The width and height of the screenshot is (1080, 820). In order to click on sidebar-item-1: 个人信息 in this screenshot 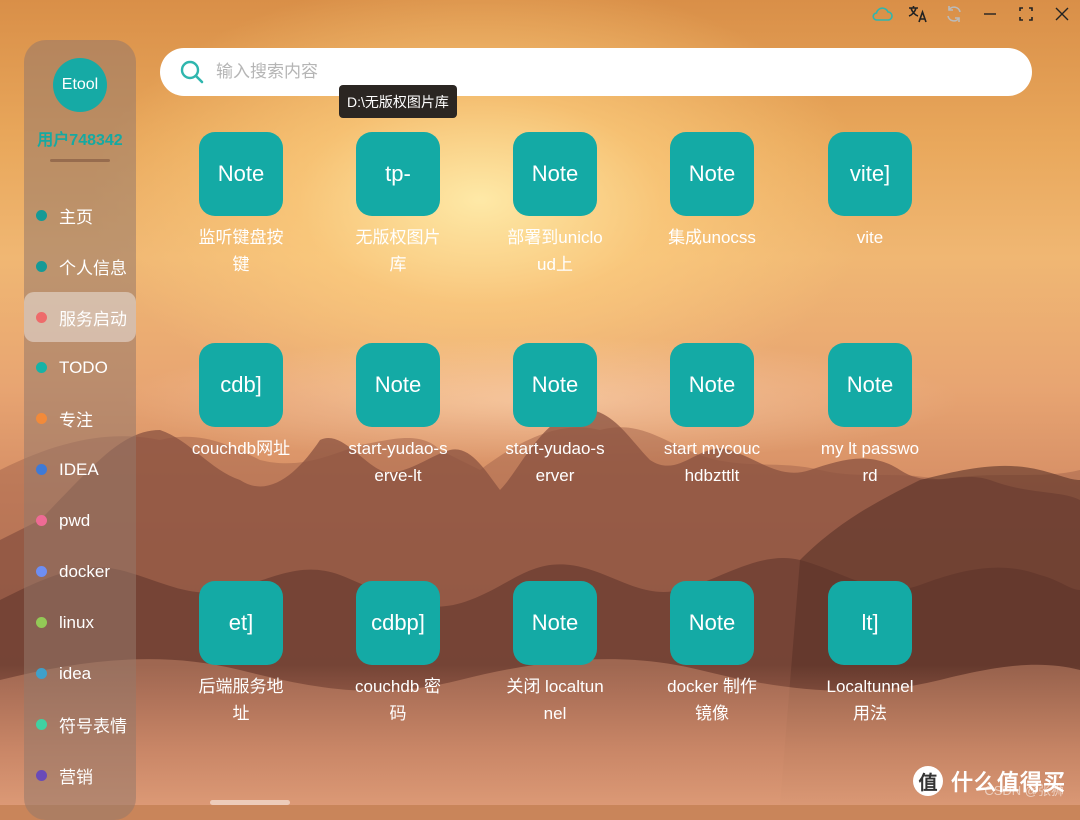, I will do `click(80, 266)`.